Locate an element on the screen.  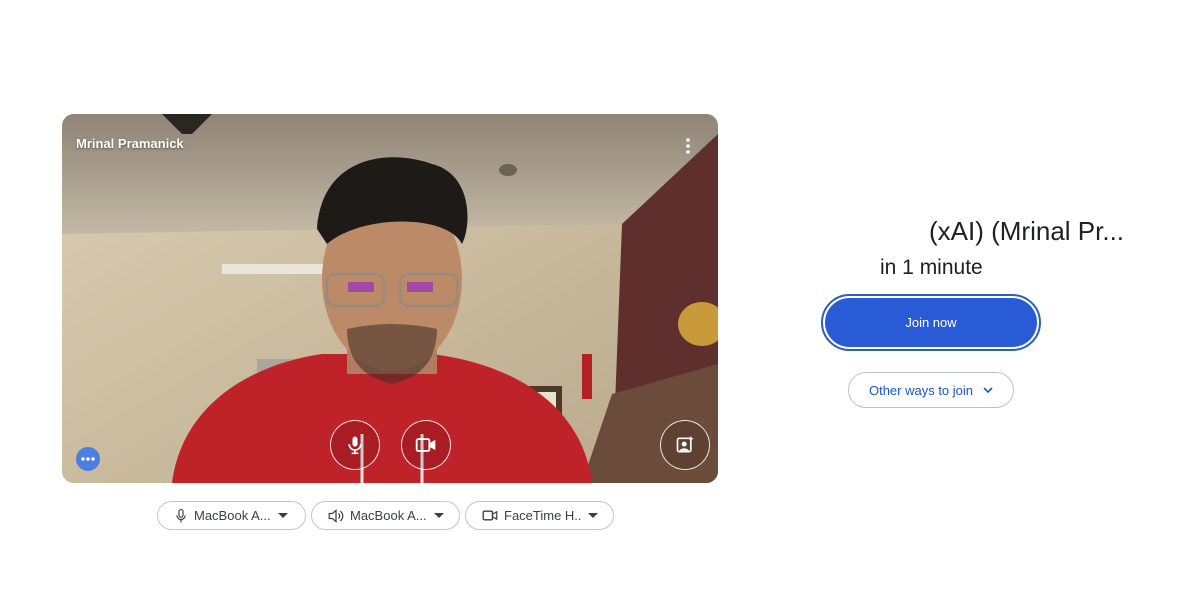
toggle-camera-button is located at coordinates (426, 445).